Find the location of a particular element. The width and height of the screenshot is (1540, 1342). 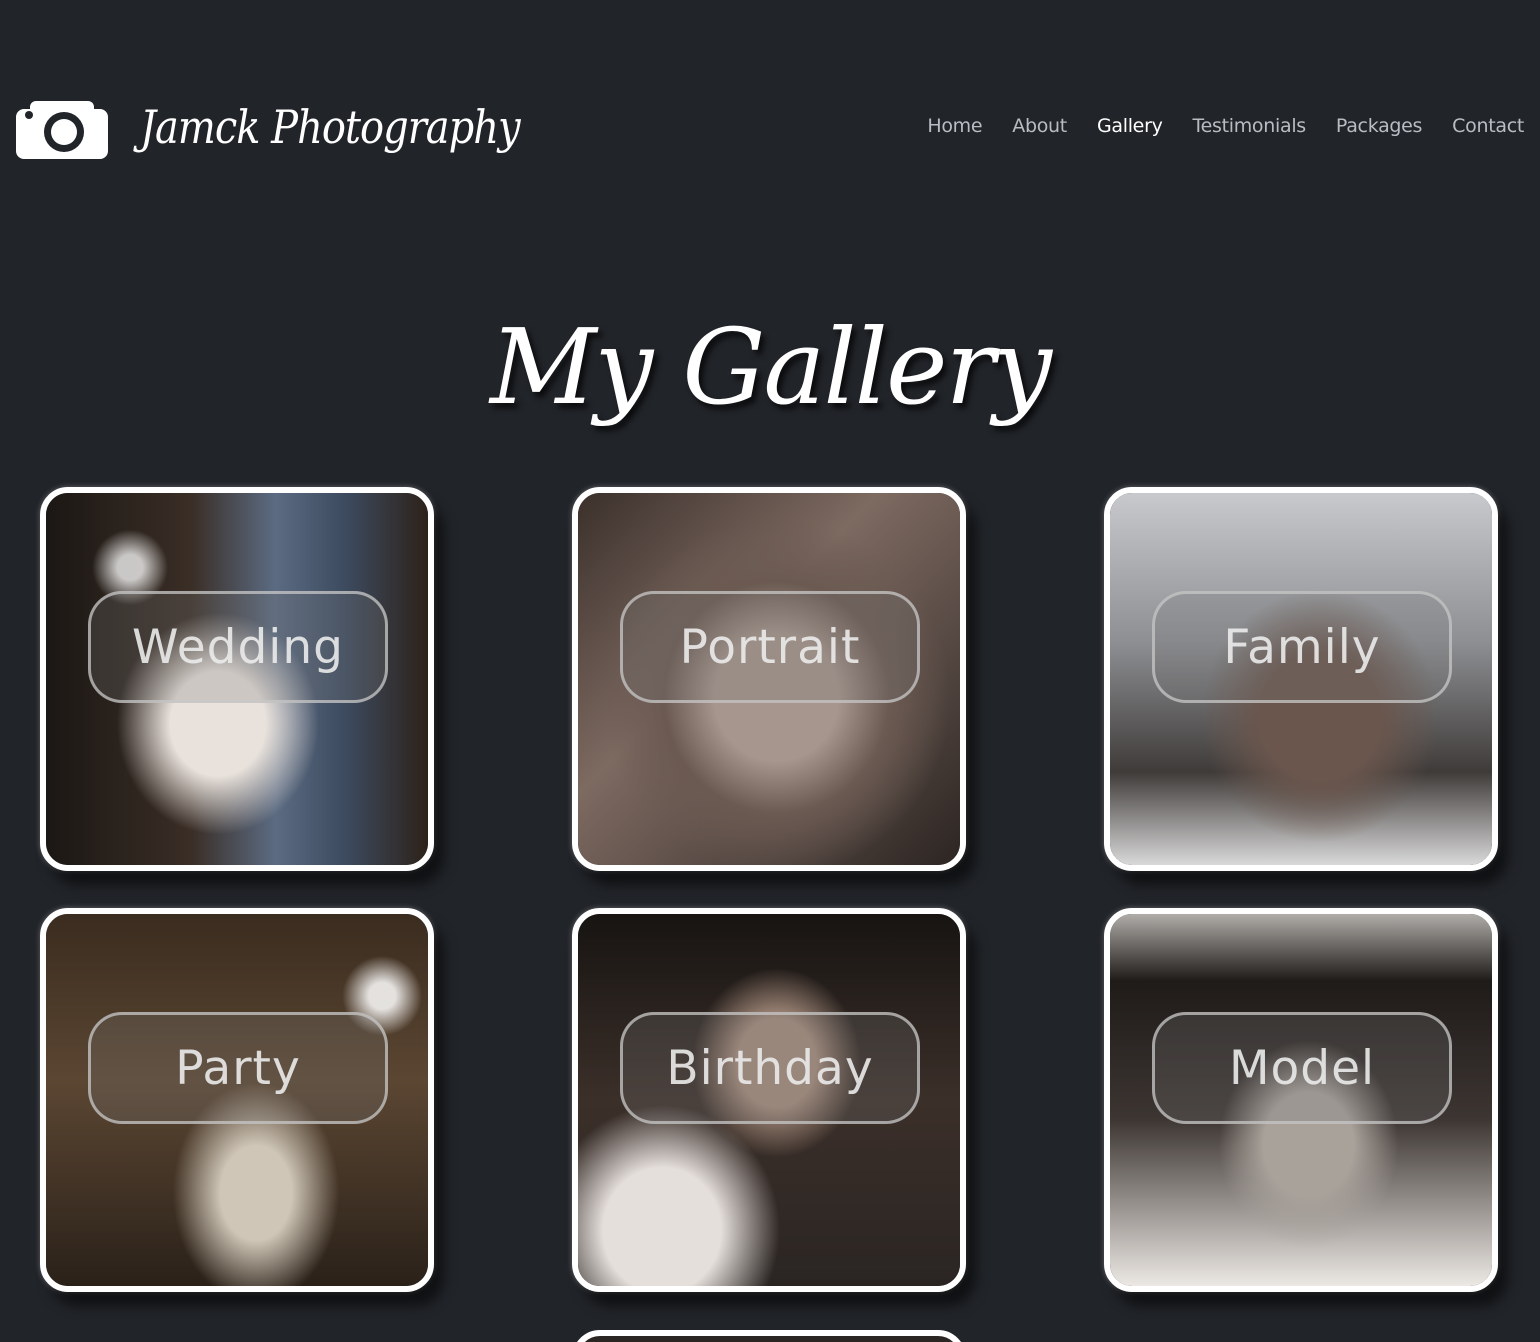

card-label-box: Party is located at coordinates (238, 1068).